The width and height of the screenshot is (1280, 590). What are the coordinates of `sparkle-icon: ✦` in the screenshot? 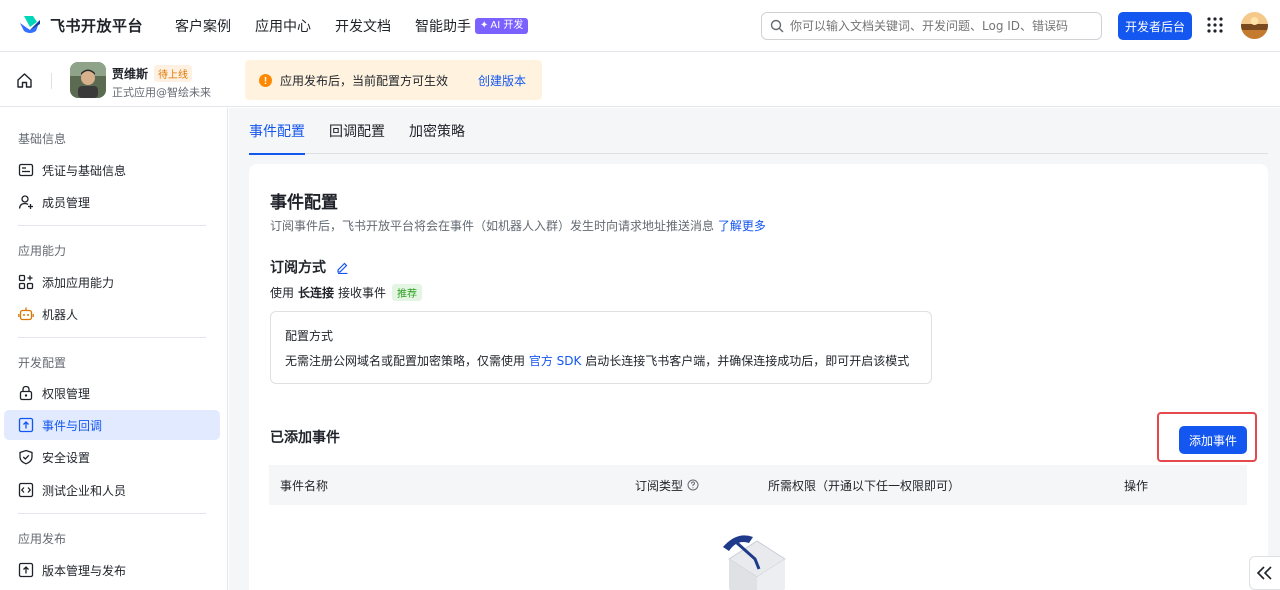 It's located at (484, 25).